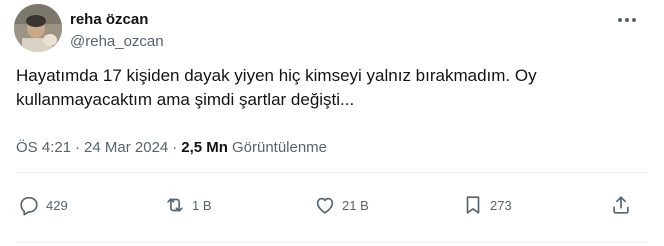  What do you see at coordinates (117, 42) in the screenshot?
I see `author-handle: @reha_ozcan` at bounding box center [117, 42].